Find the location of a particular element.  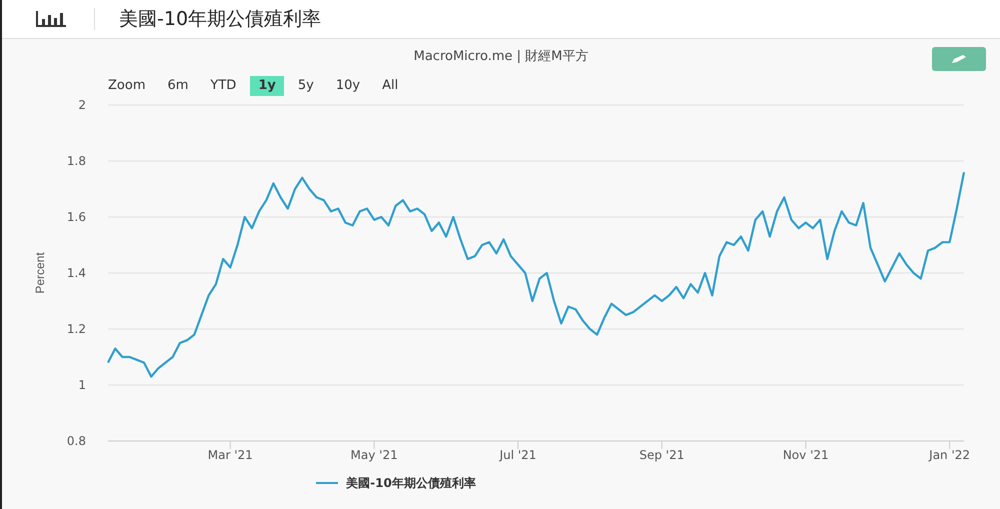

zoom-label: Zoom is located at coordinates (127, 86).